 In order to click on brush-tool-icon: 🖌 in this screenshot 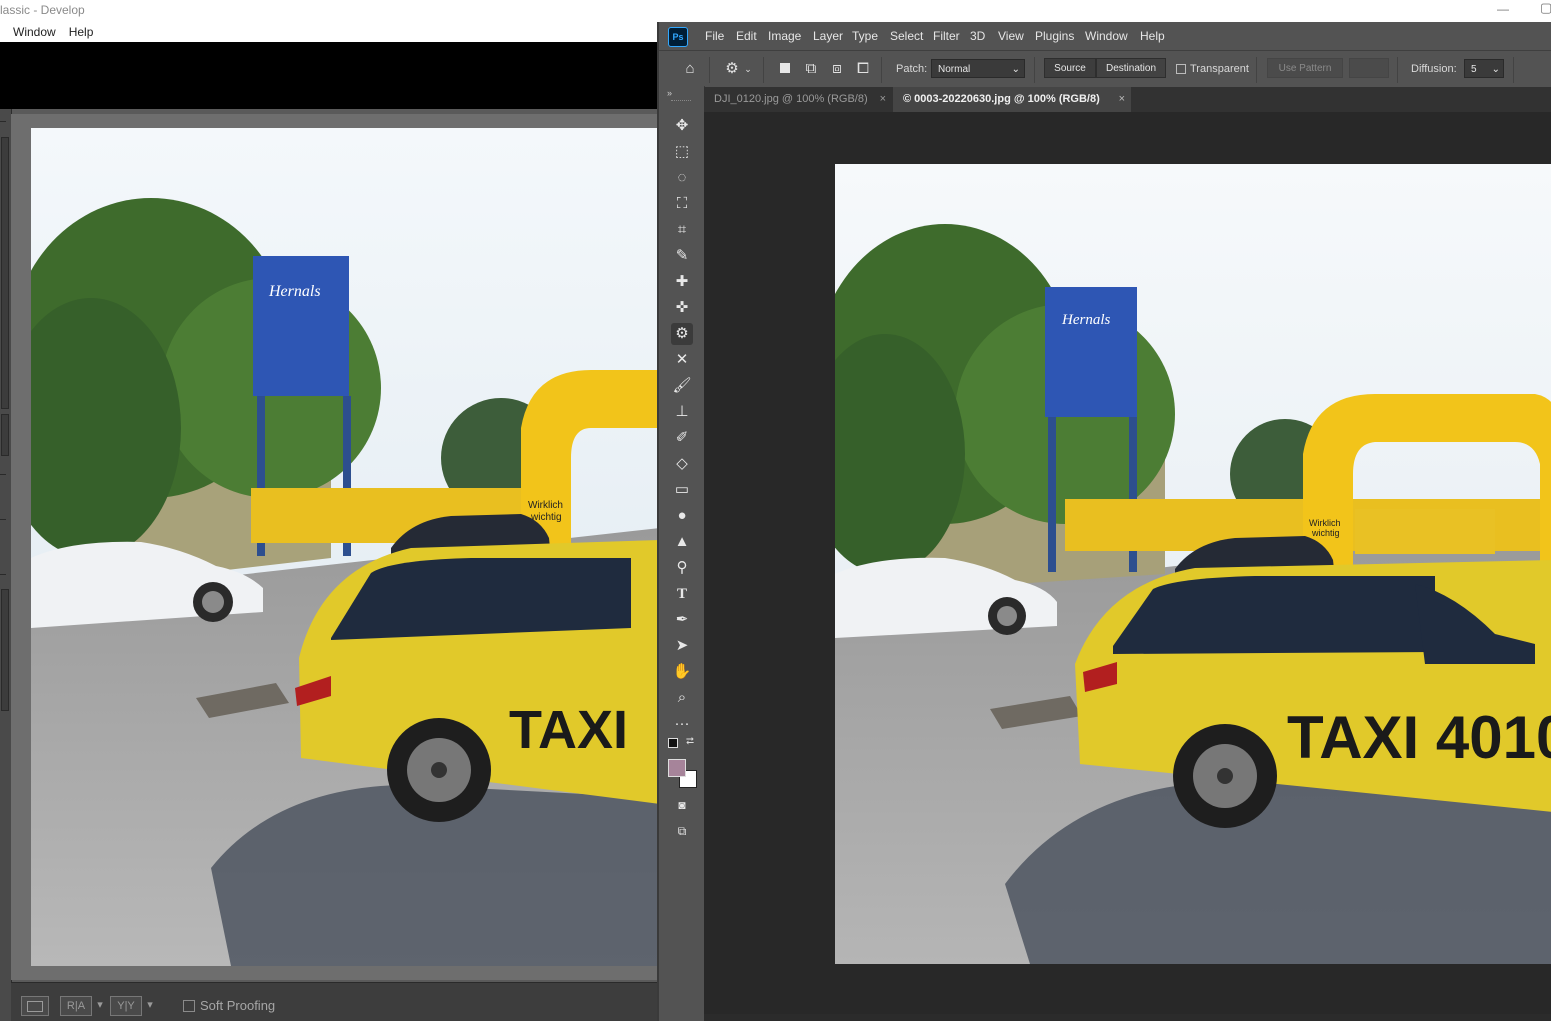, I will do `click(682, 386)`.